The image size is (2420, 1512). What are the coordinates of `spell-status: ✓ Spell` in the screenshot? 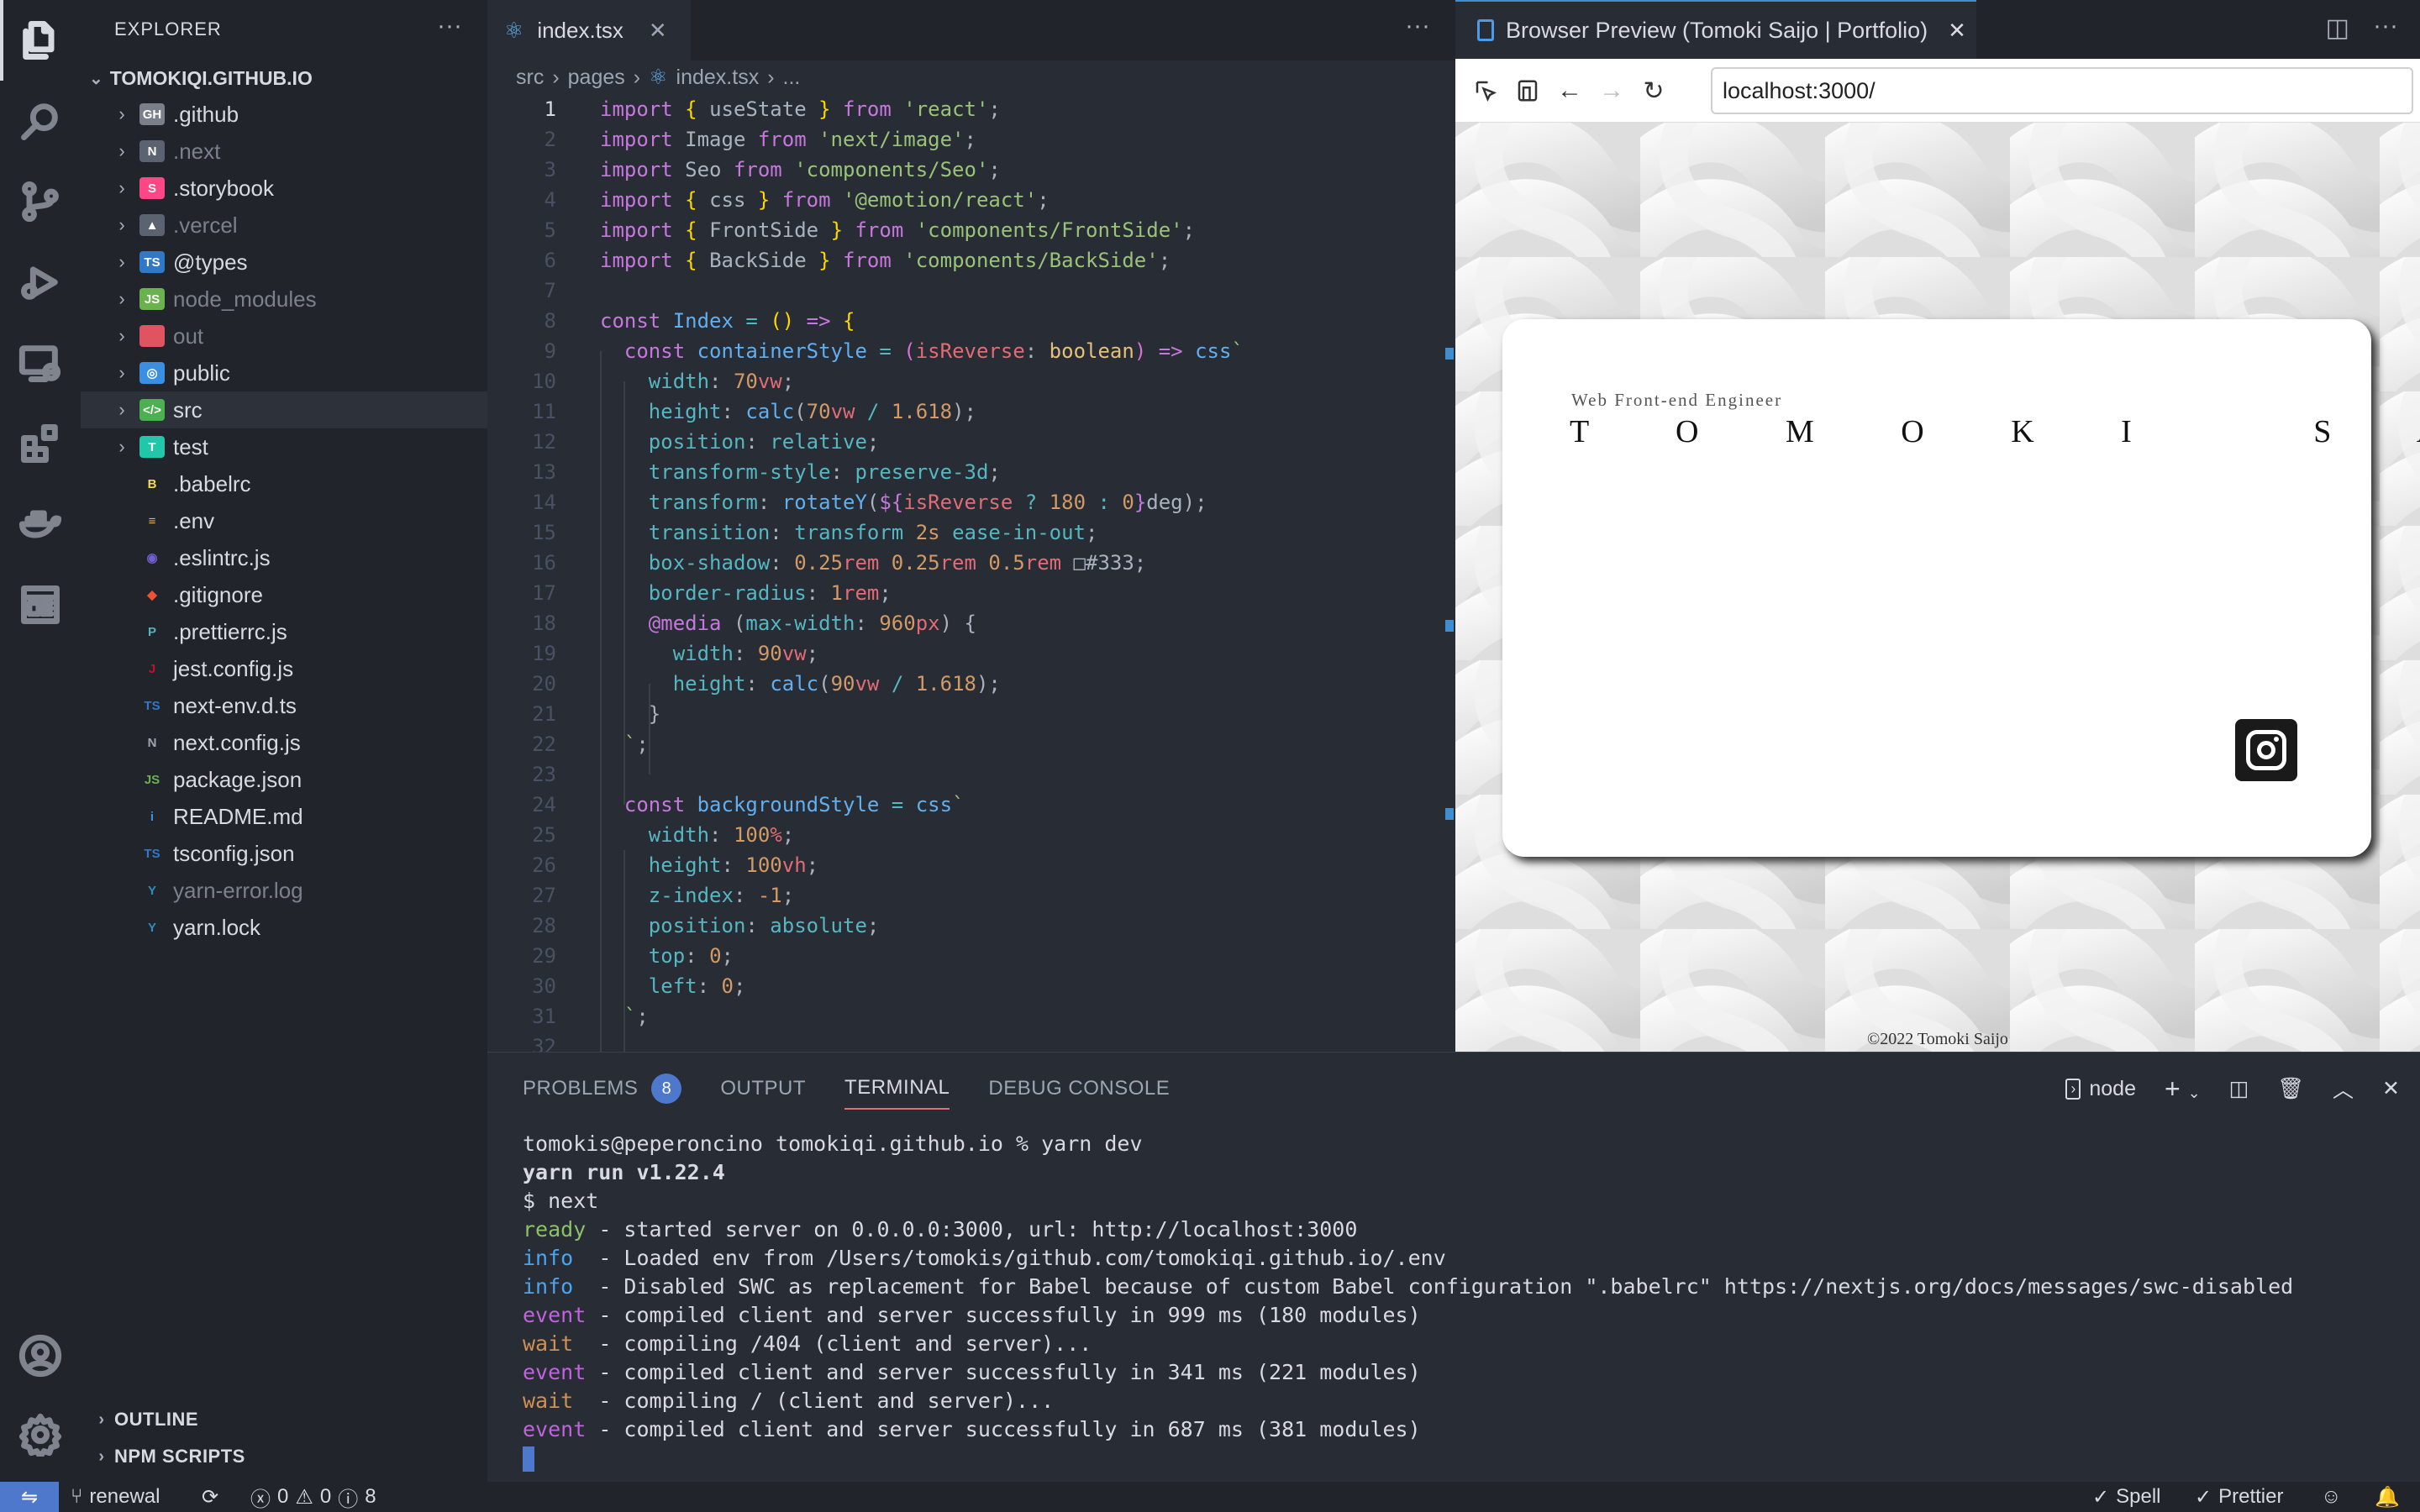 It's located at (2126, 1497).